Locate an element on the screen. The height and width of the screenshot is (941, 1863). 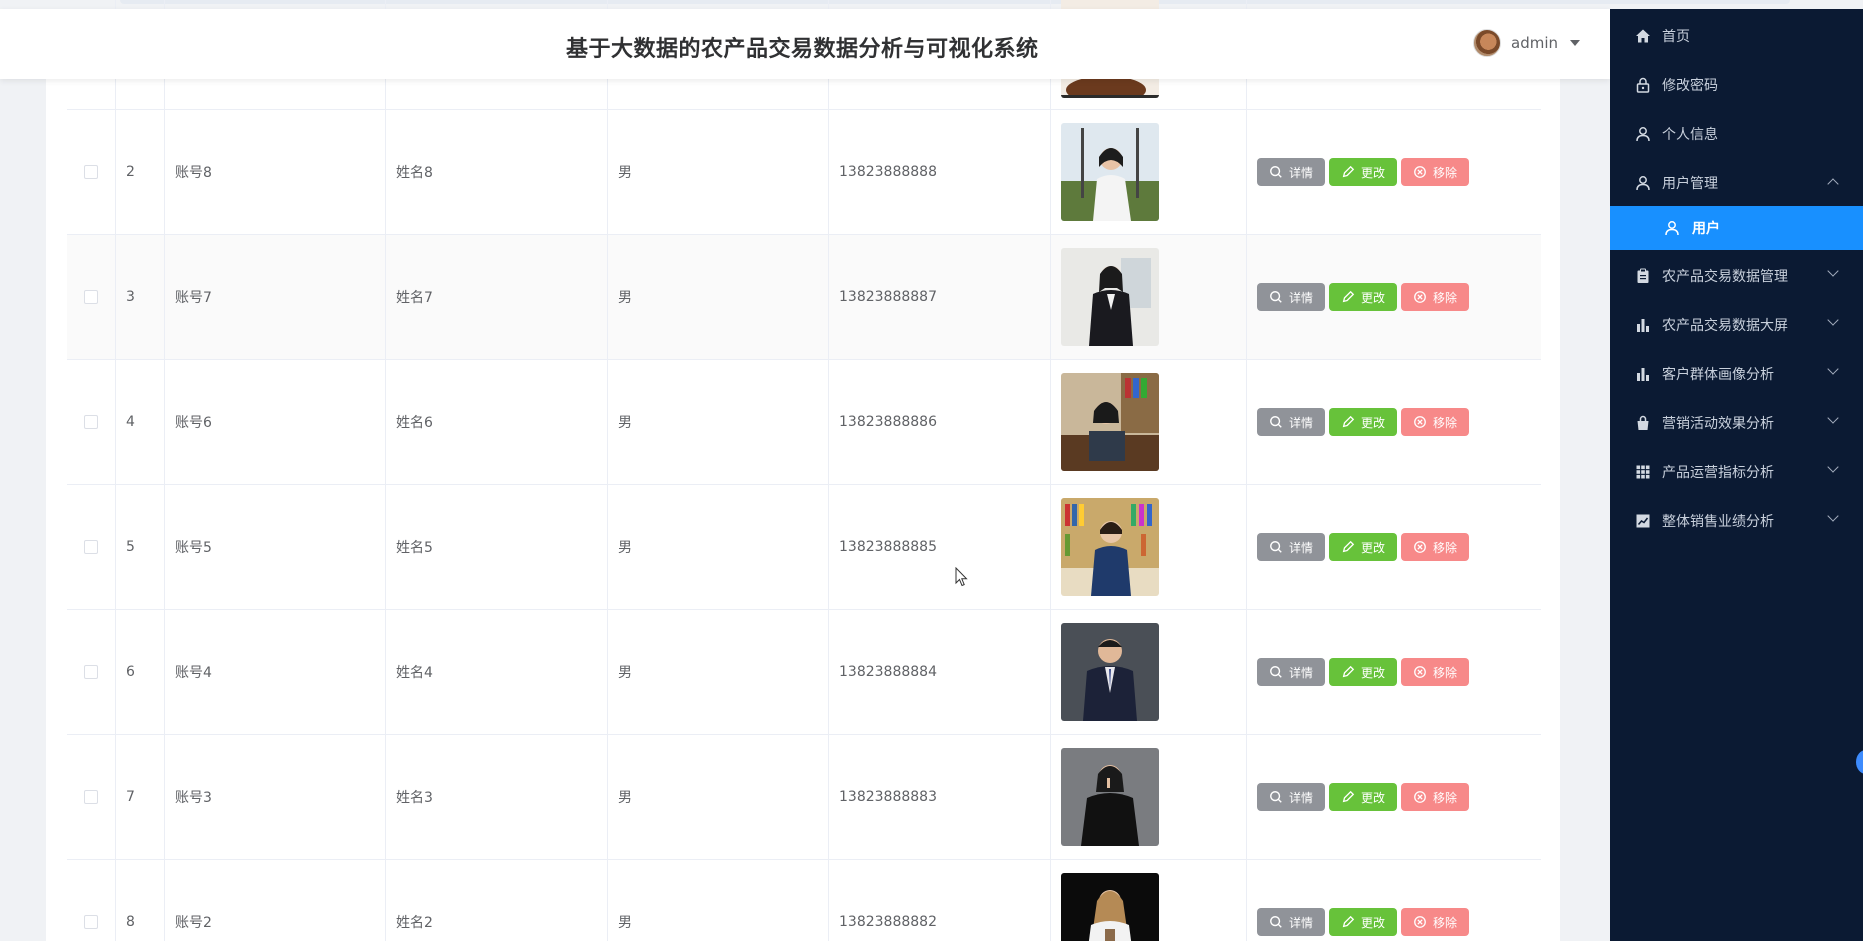
row-index: 8 is located at coordinates (140, 900).